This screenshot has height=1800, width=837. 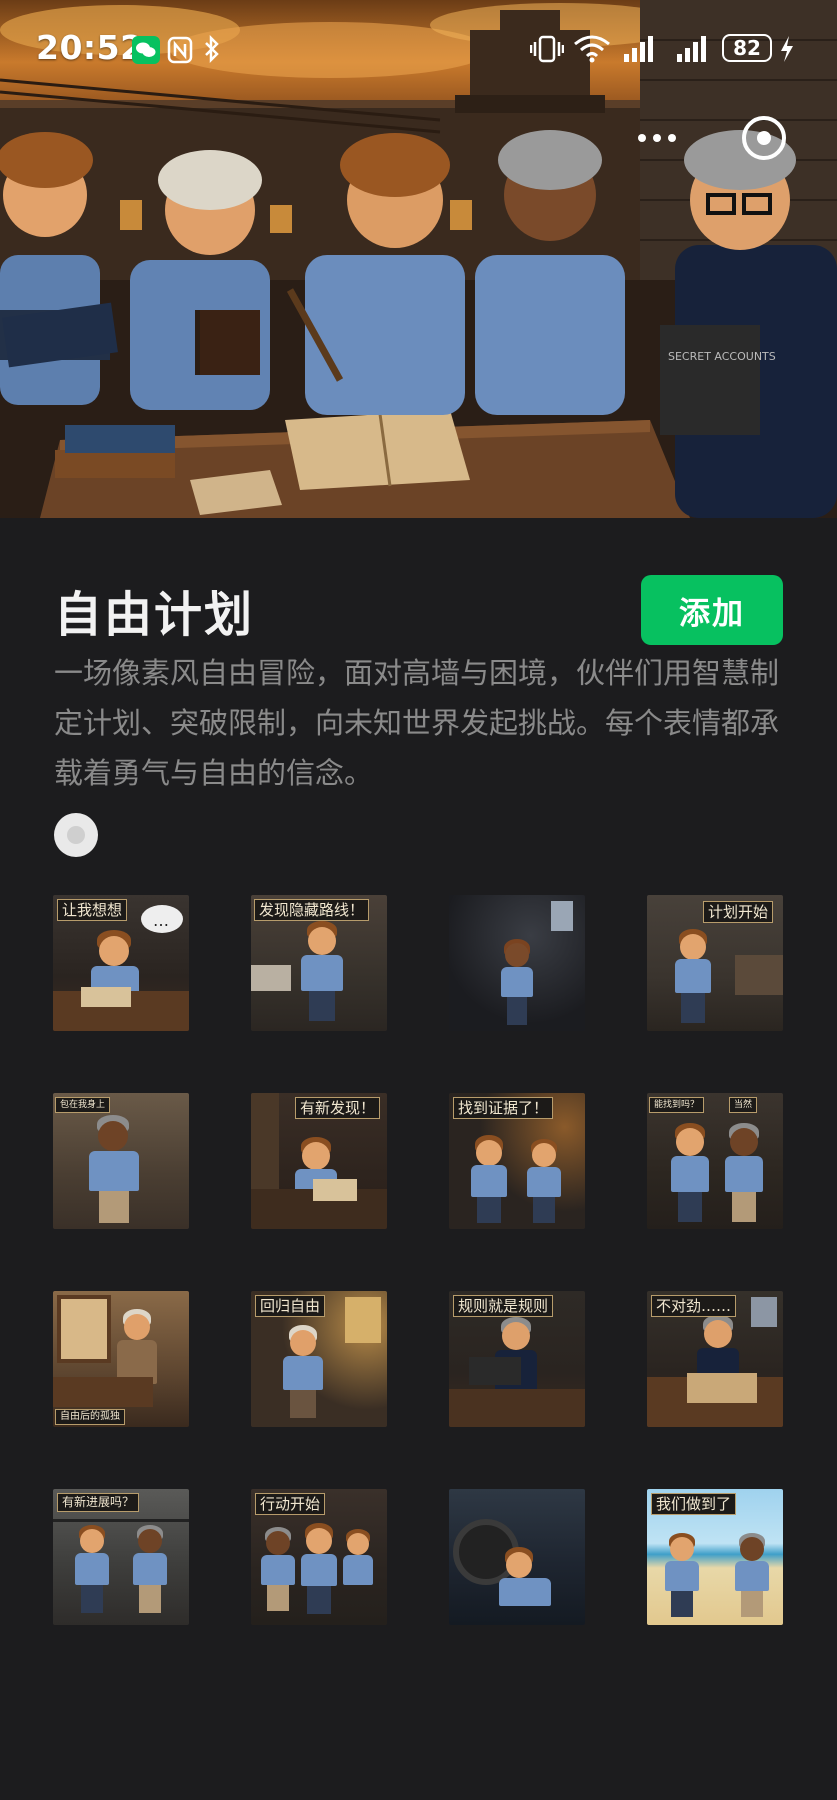 What do you see at coordinates (146, 52) in the screenshot?
I see `wechat-icon` at bounding box center [146, 52].